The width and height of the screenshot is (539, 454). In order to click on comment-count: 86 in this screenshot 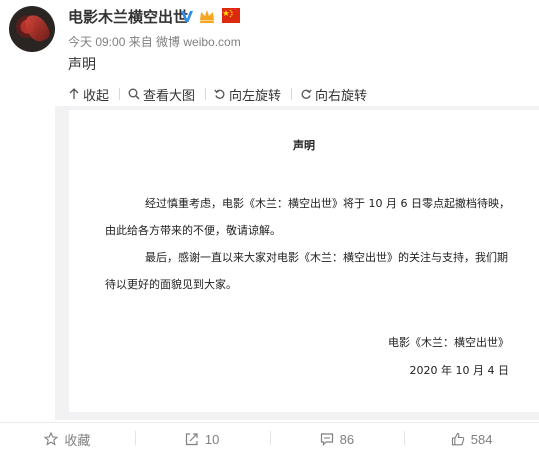, I will do `click(347, 439)`.